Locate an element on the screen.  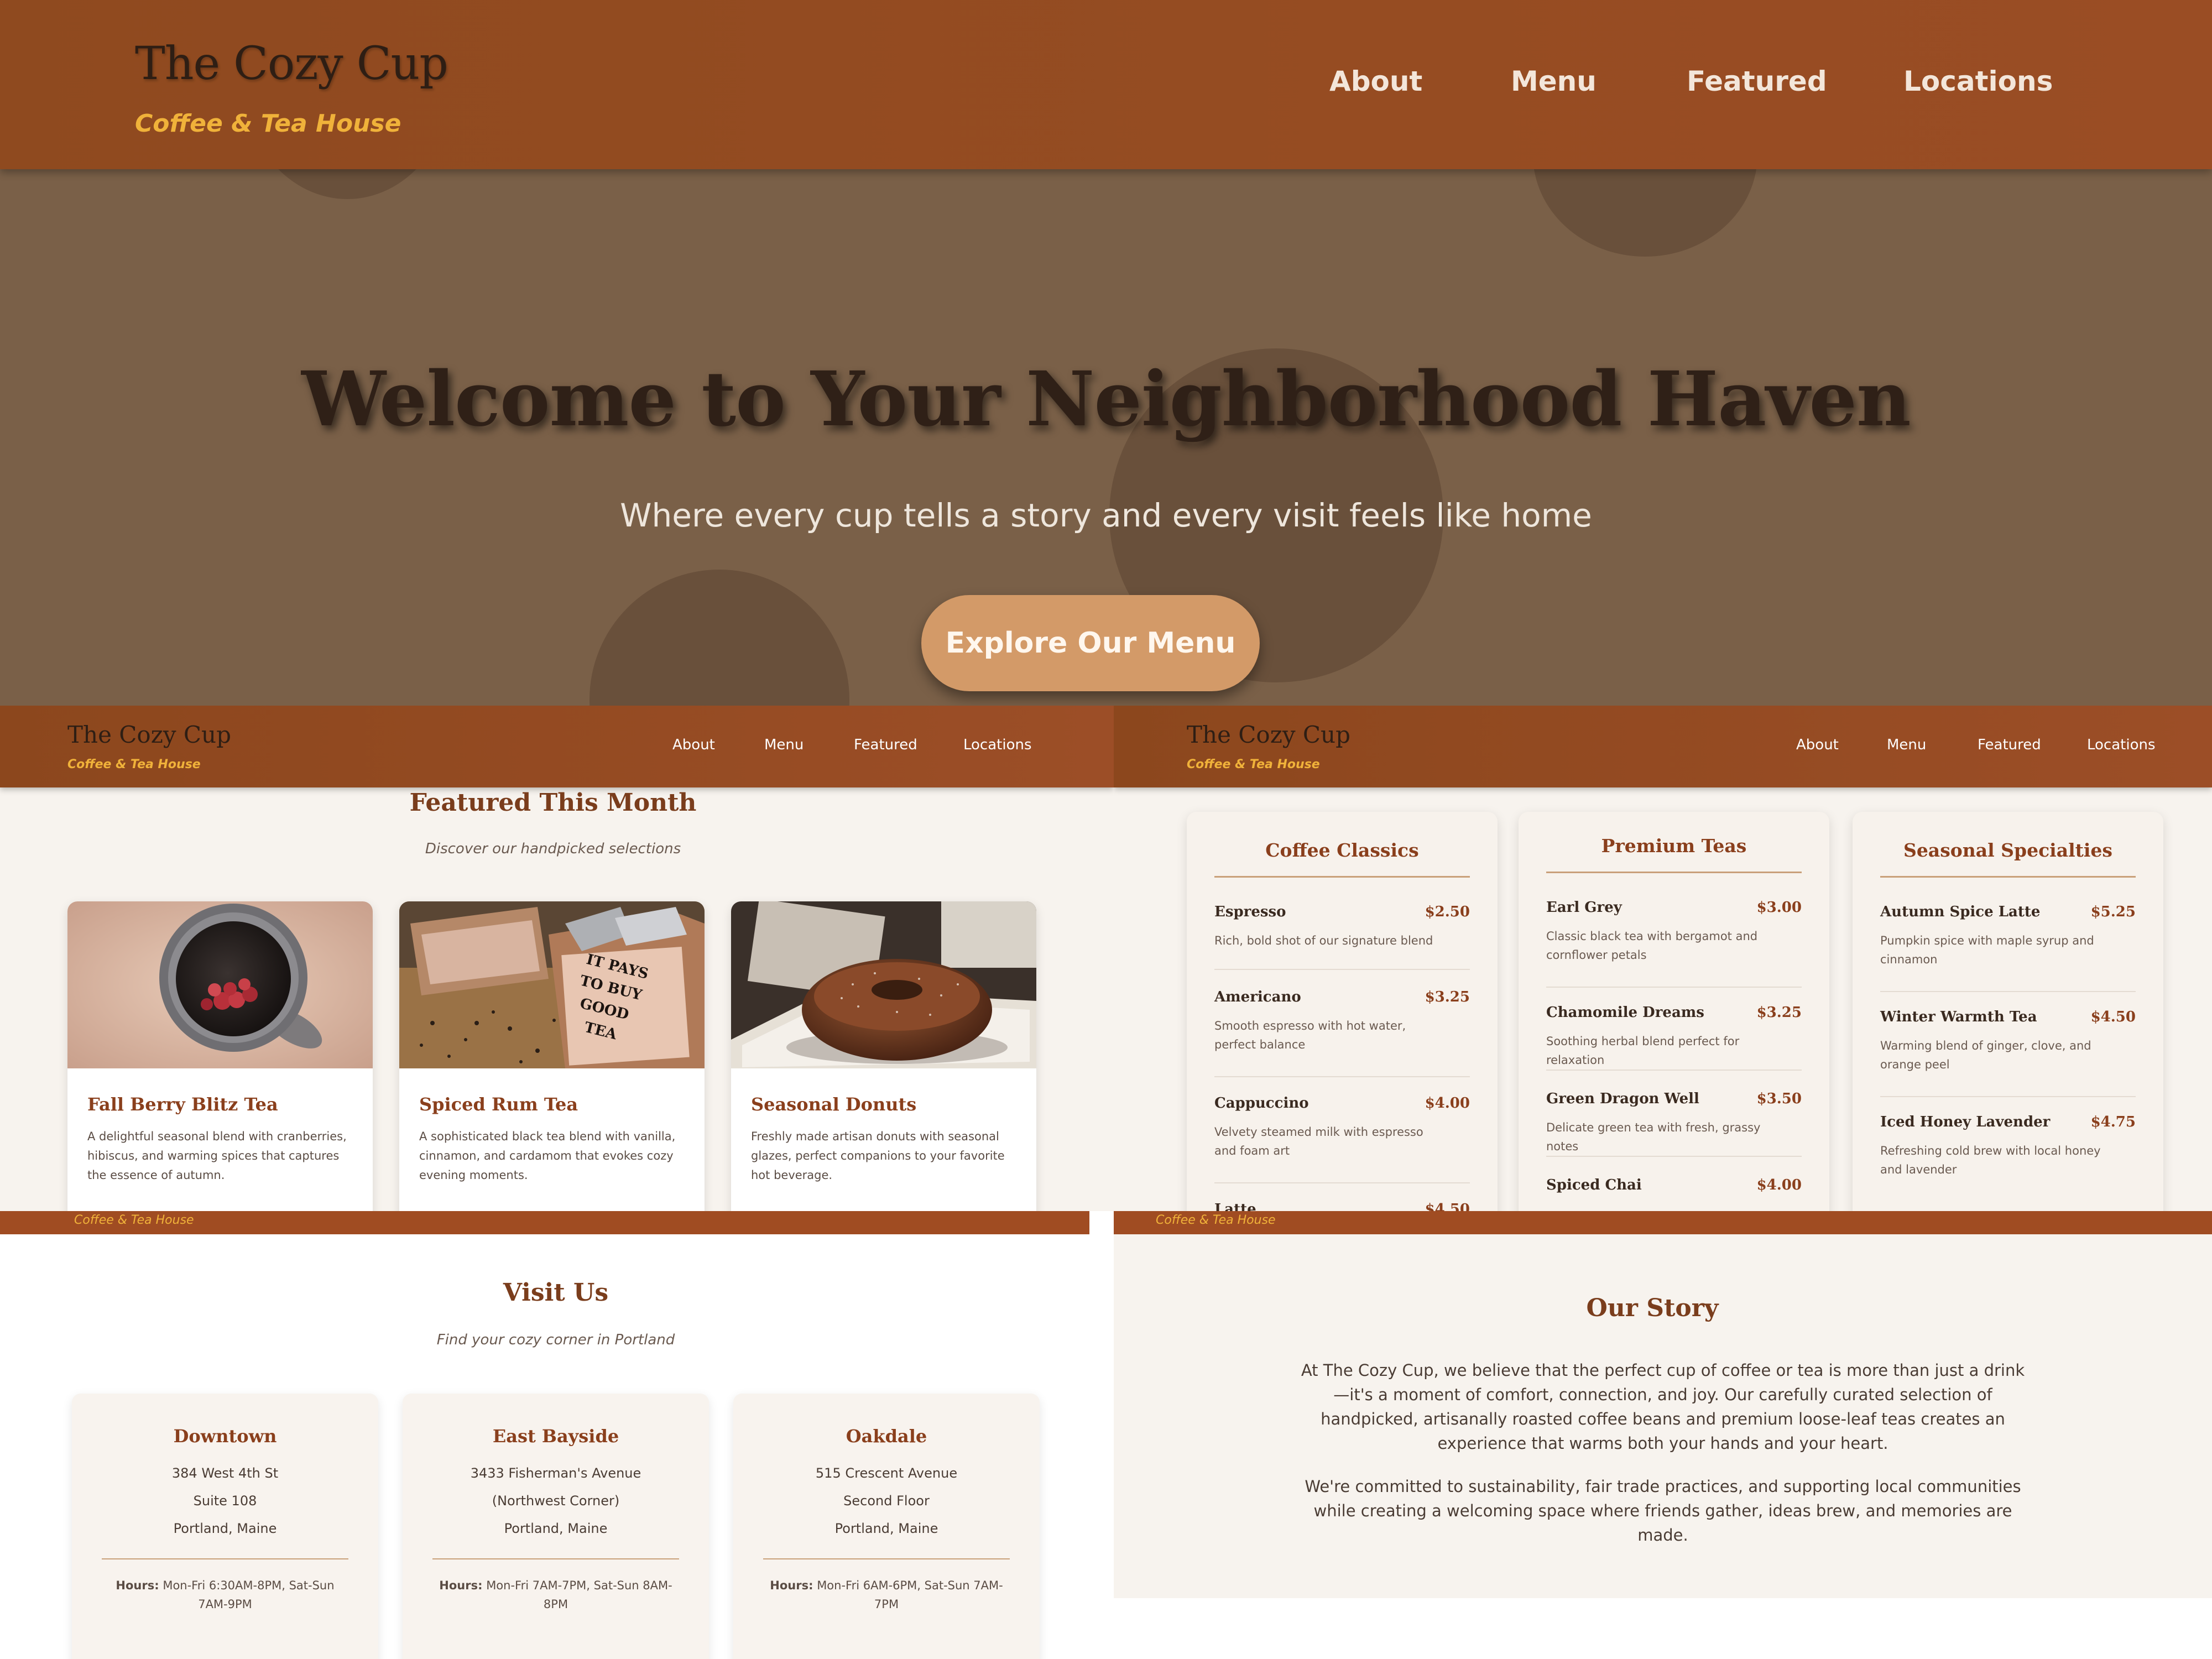
donut-on-plate-photo is located at coordinates (883, 985).